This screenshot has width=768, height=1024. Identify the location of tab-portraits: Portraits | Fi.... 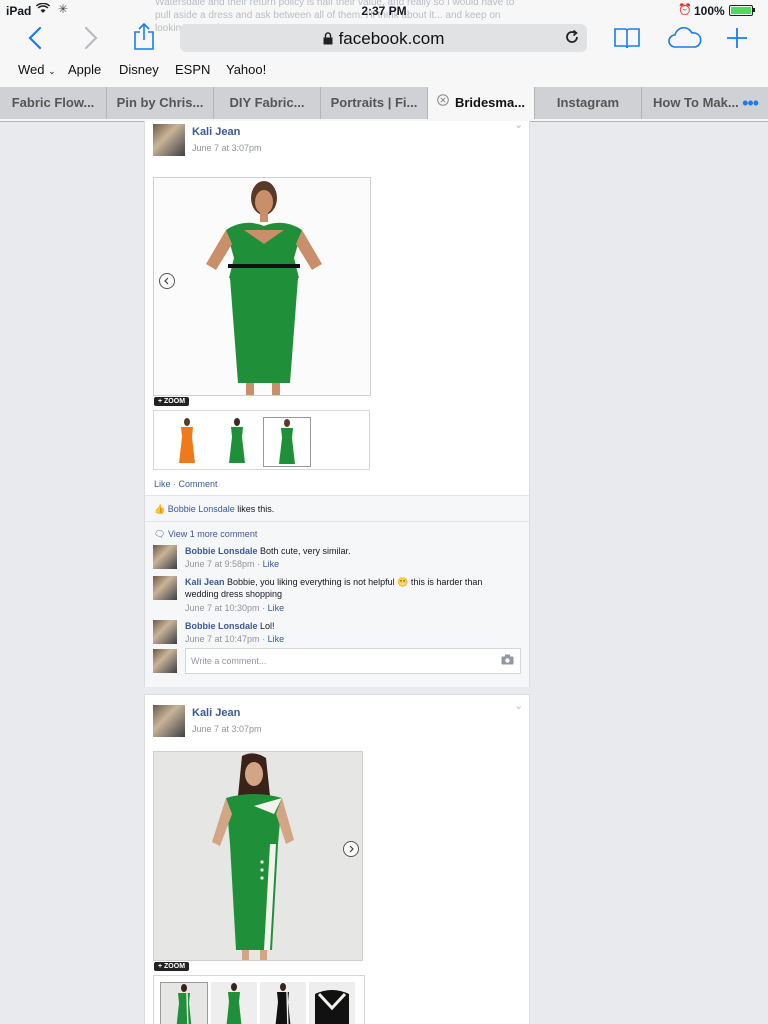
(374, 103).